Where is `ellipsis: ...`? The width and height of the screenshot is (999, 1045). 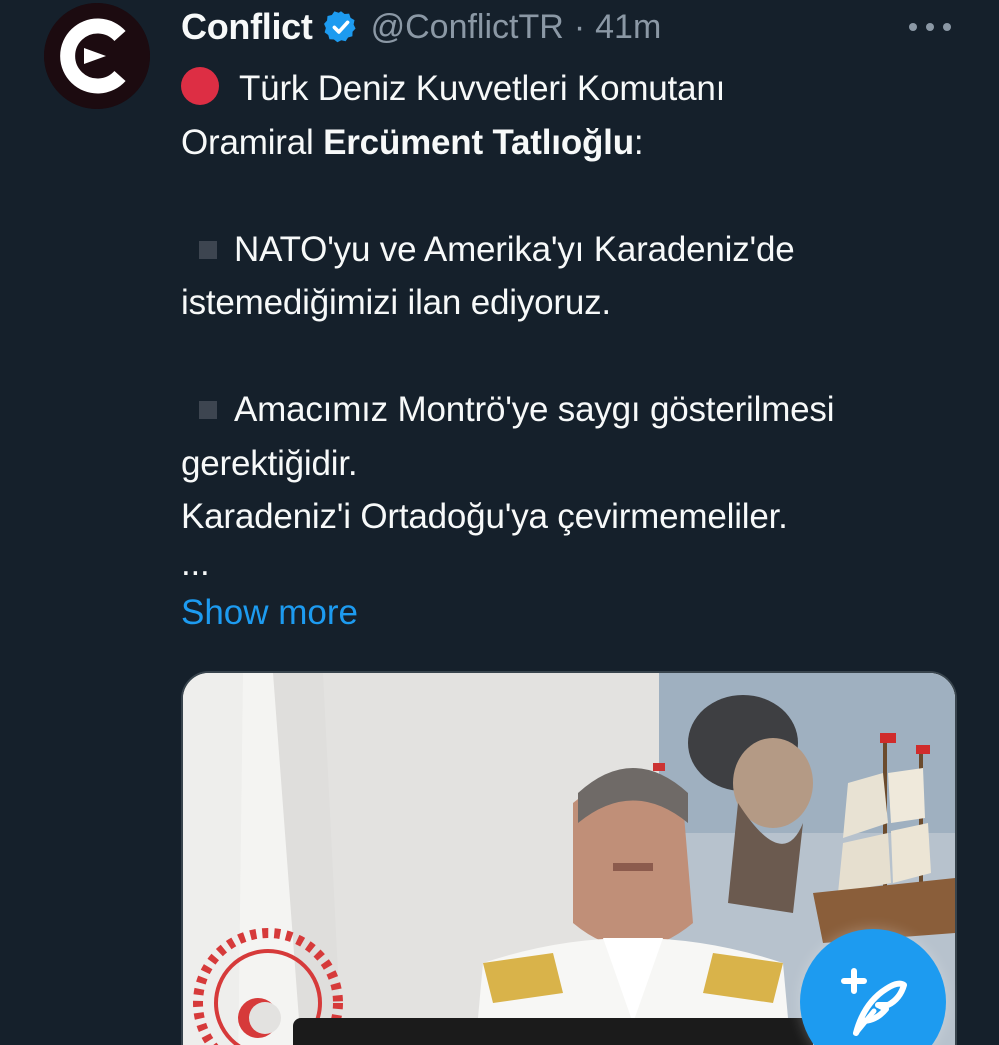
ellipsis: ... is located at coordinates (195, 563).